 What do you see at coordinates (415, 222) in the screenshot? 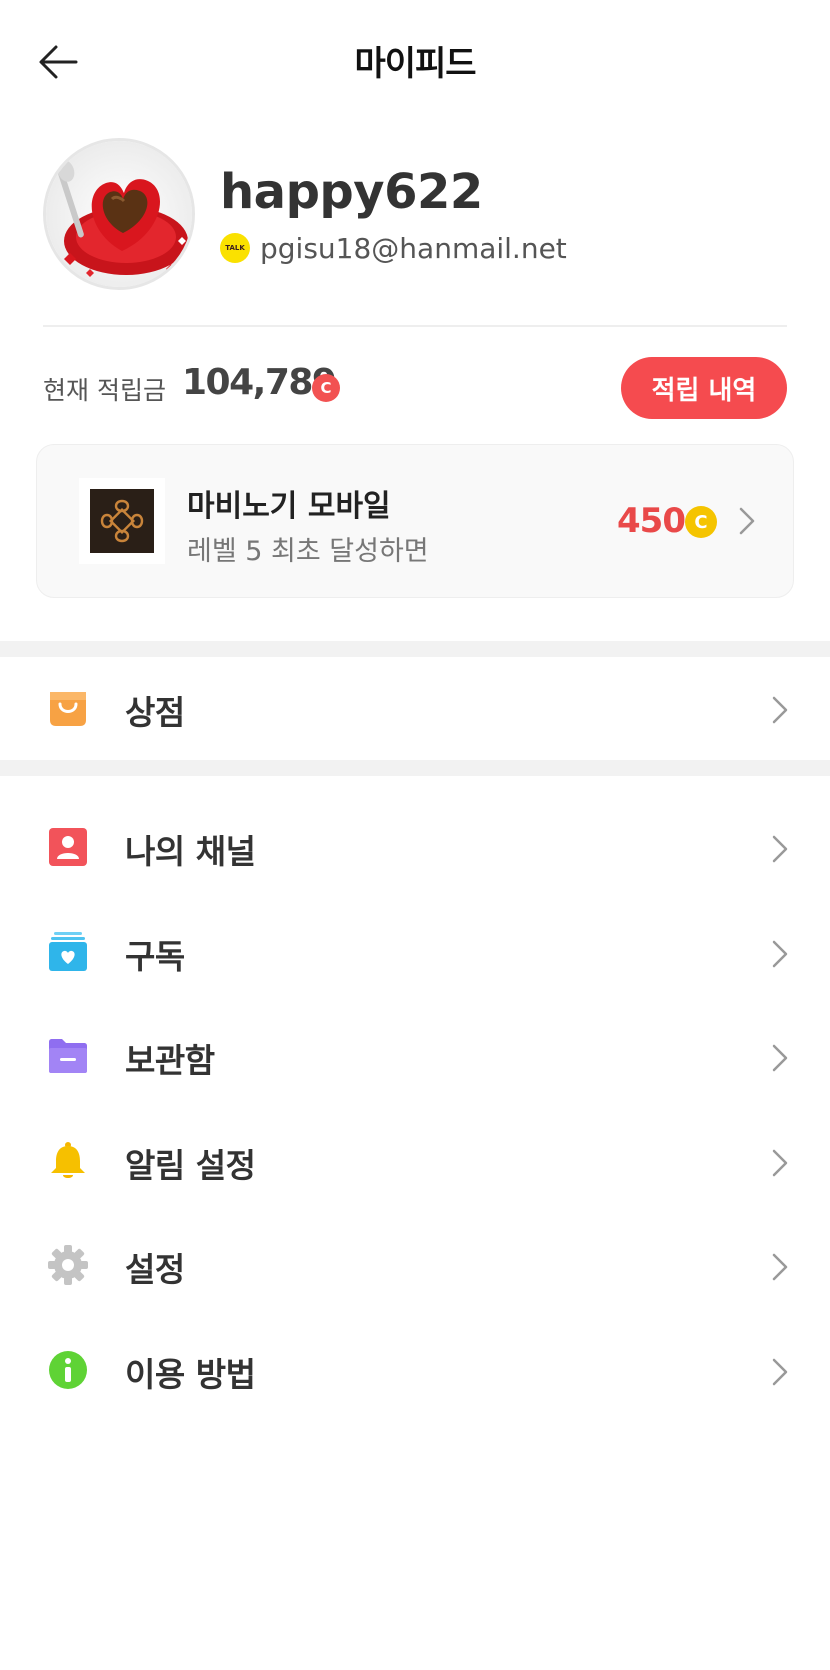
I see `profile-section: happy622 TALK pgisu18@hanmail.net` at bounding box center [415, 222].